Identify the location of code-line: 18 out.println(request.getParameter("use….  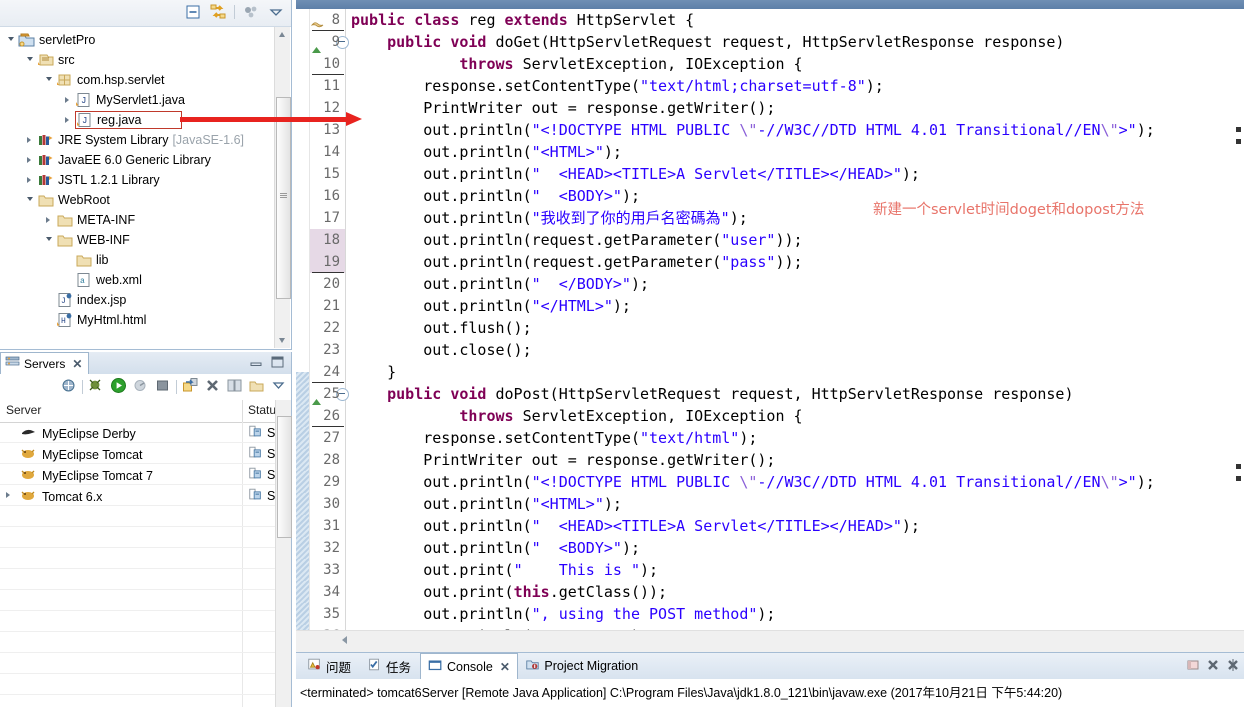
(770, 240).